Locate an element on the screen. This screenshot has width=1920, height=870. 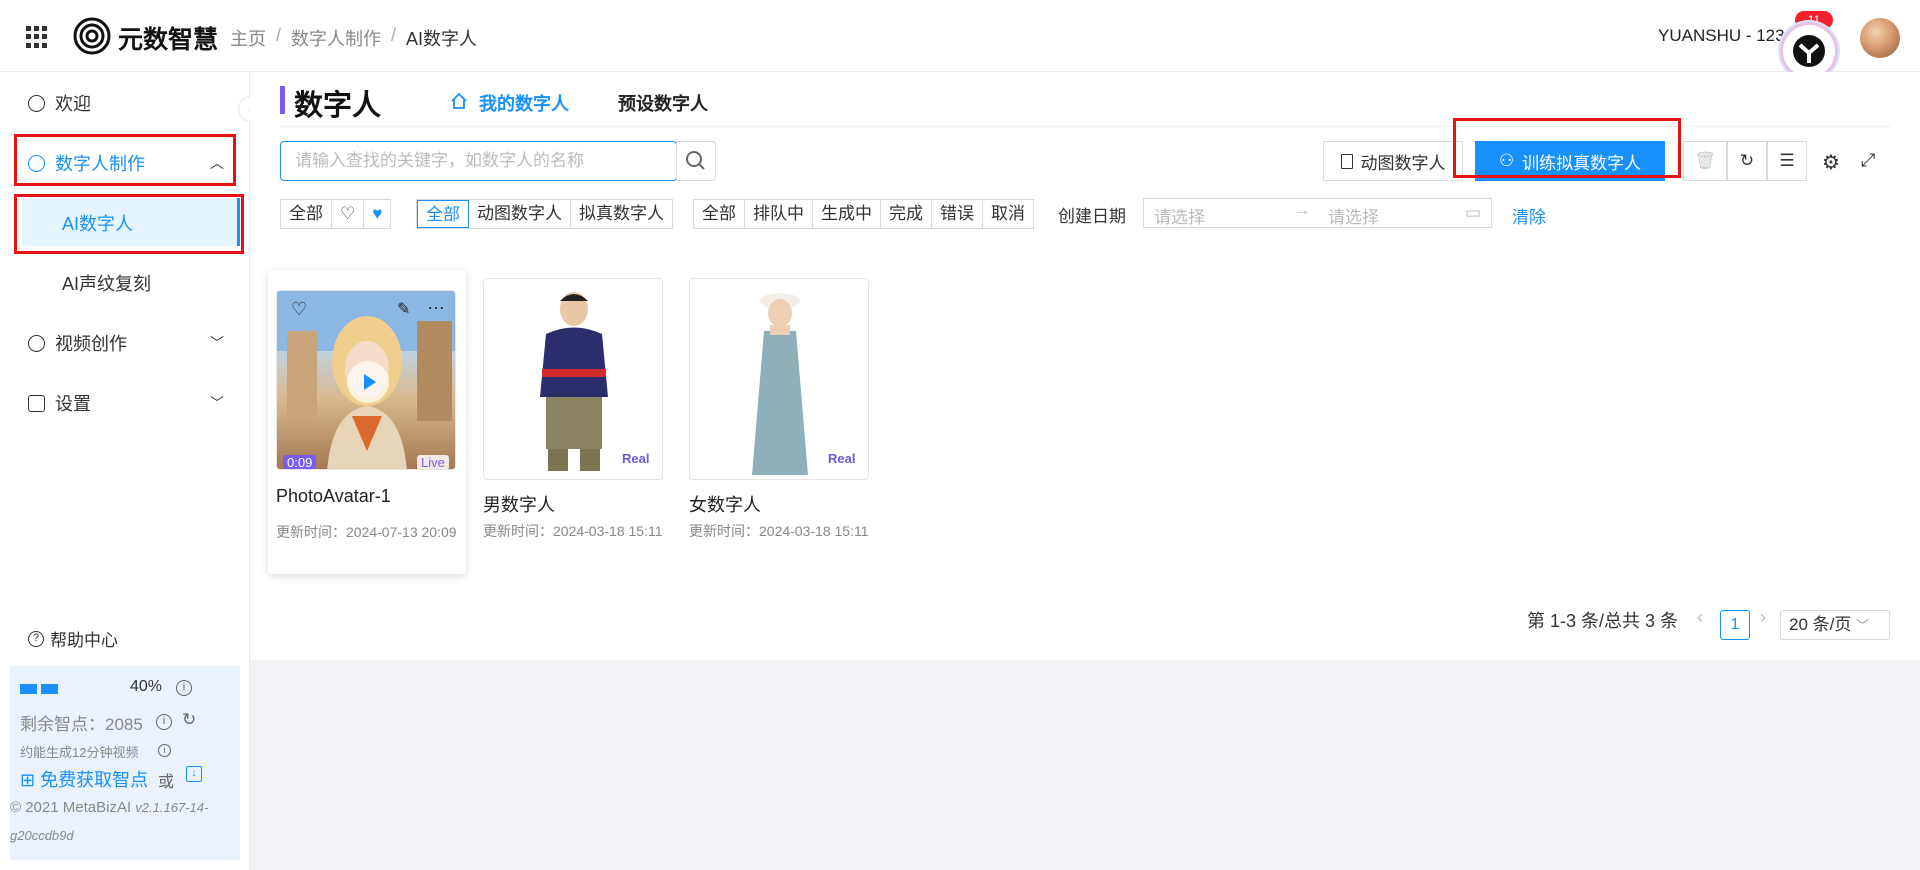
breadcrumb-home: 主页 is located at coordinates (248, 38).